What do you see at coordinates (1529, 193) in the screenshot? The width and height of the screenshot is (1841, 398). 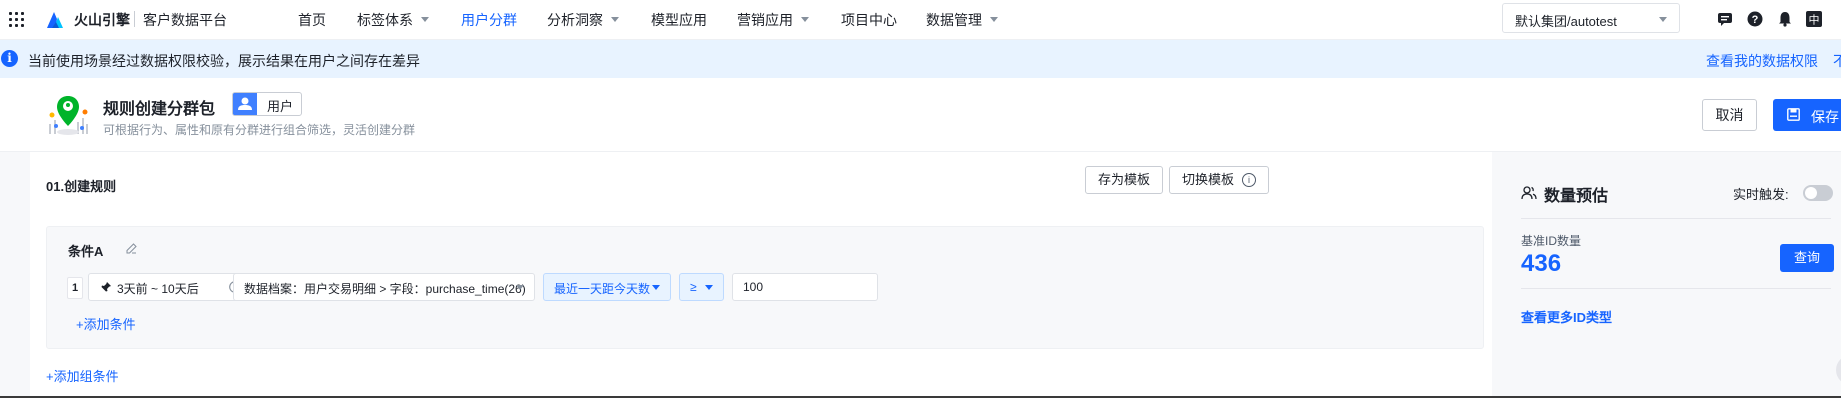 I see `users-icon` at bounding box center [1529, 193].